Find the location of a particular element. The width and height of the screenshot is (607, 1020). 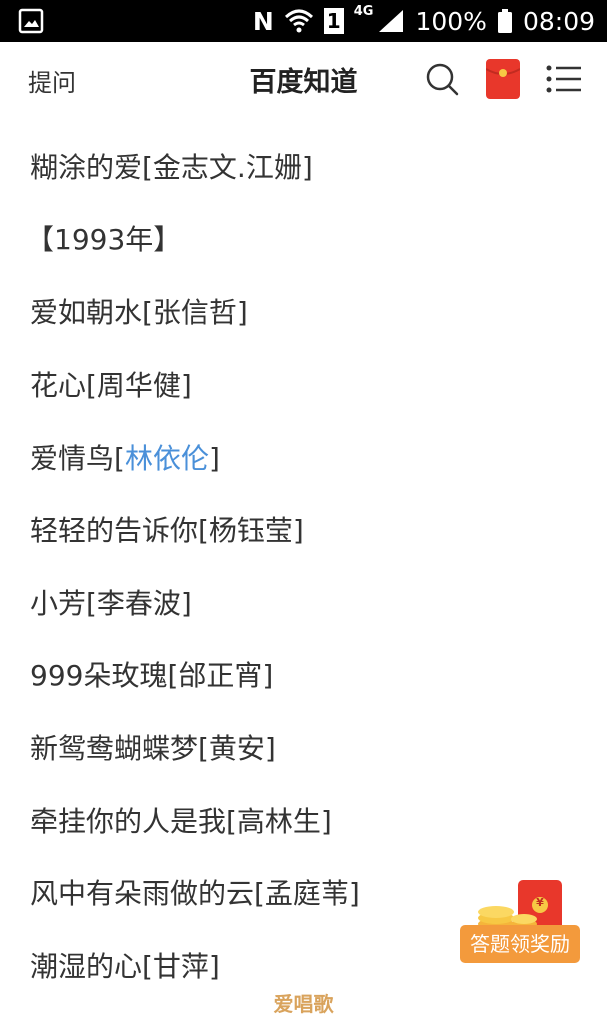

clock: 08:09 is located at coordinates (558, 21).